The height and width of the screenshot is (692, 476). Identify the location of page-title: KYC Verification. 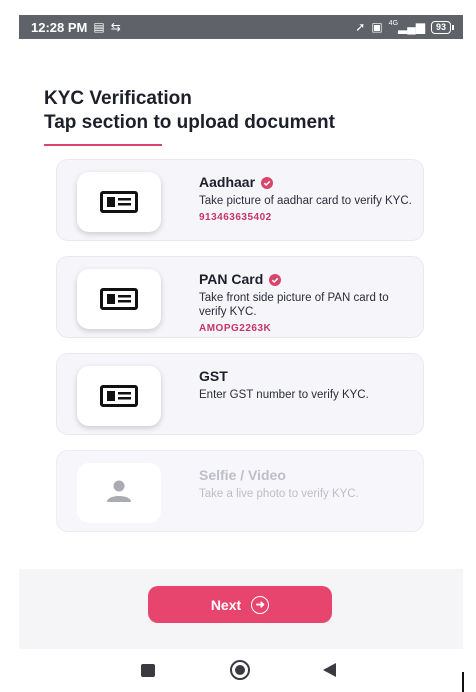
(118, 98).